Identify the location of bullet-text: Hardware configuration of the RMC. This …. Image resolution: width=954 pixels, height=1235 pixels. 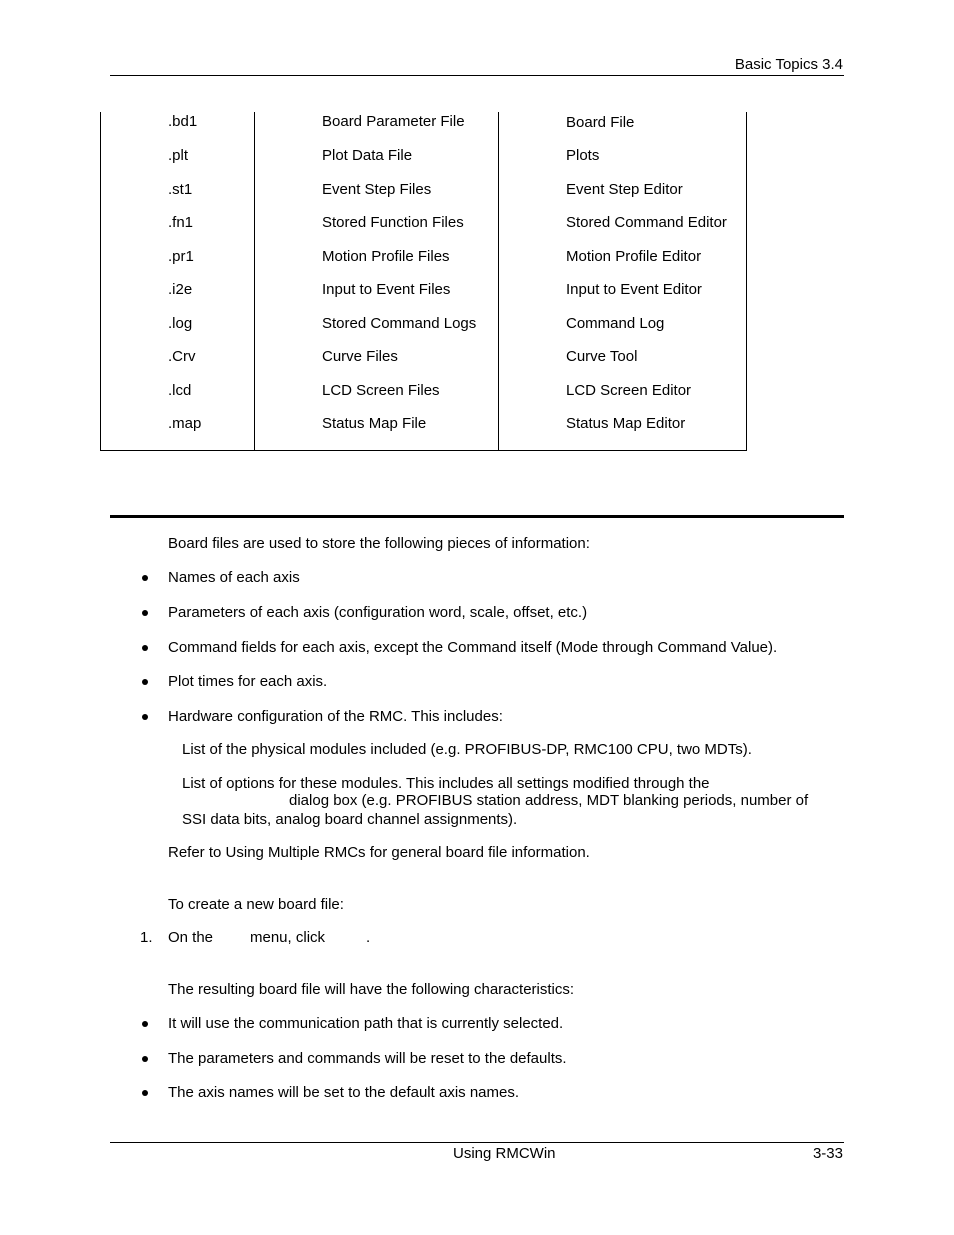
(335, 716).